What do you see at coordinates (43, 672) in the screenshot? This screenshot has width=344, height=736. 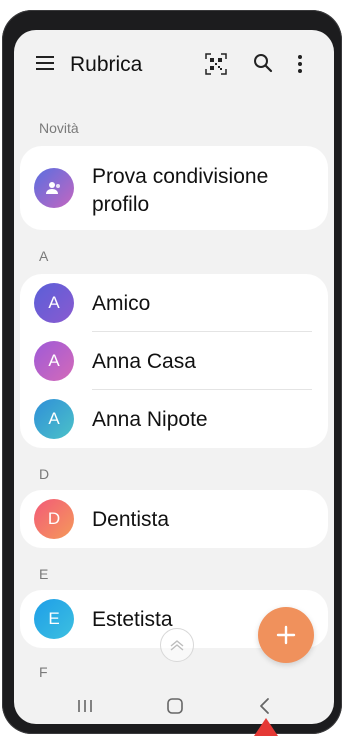 I see `section-label-f: F` at bounding box center [43, 672].